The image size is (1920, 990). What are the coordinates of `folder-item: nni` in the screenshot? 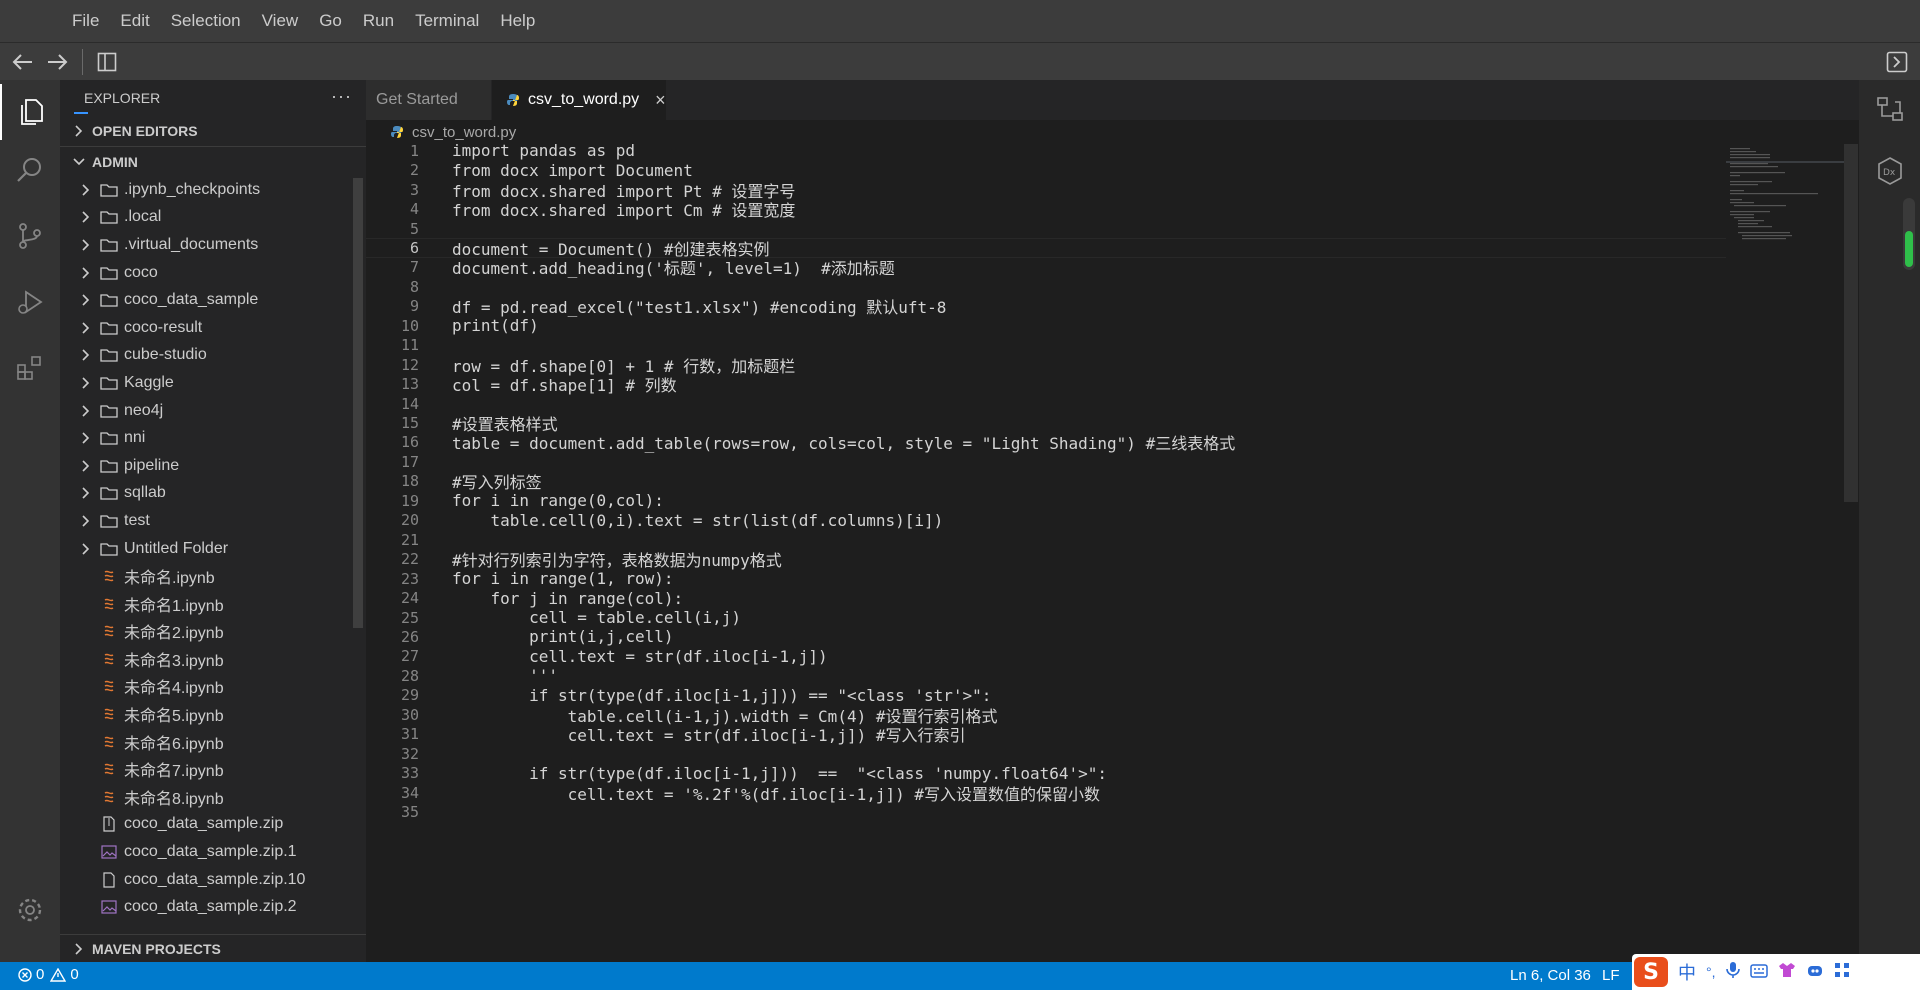 It's located at (213, 438).